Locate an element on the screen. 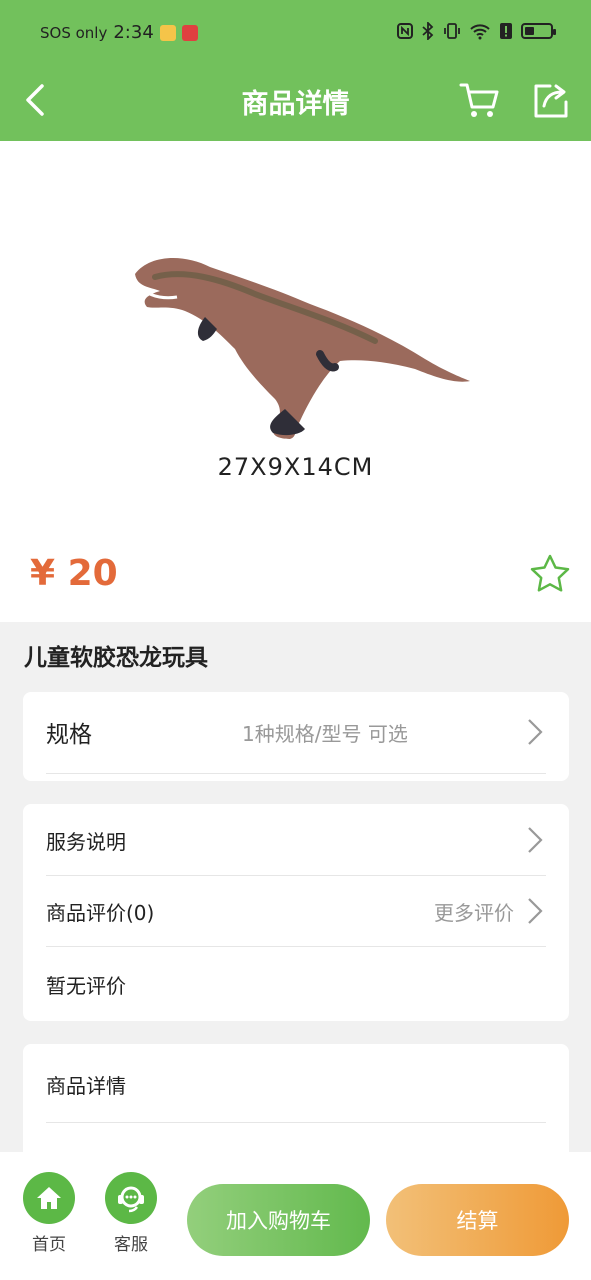 This screenshot has height=1280, width=591. service-icon-circle is located at coordinates (131, 1198).